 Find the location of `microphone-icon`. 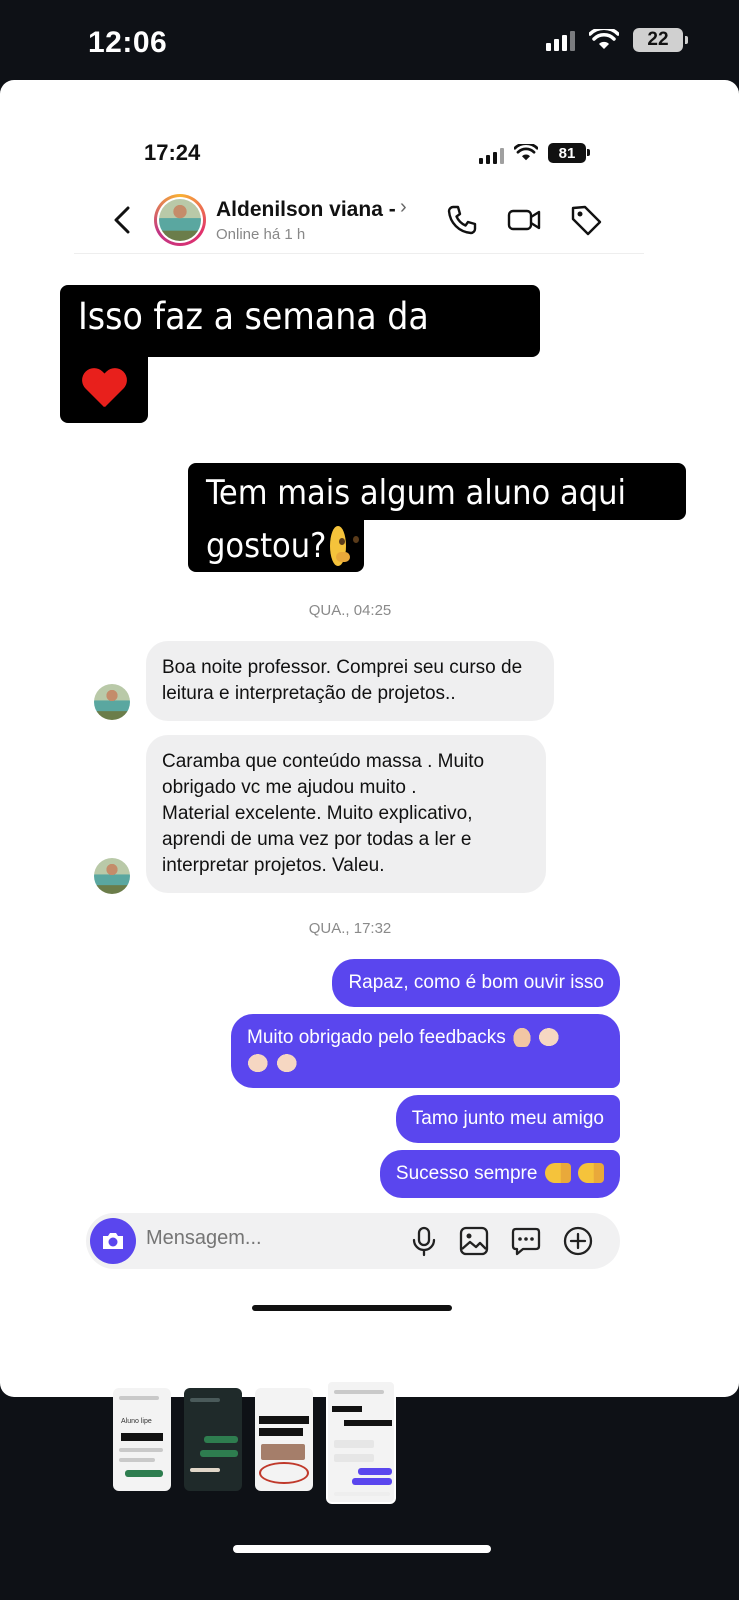

microphone-icon is located at coordinates (424, 1241).